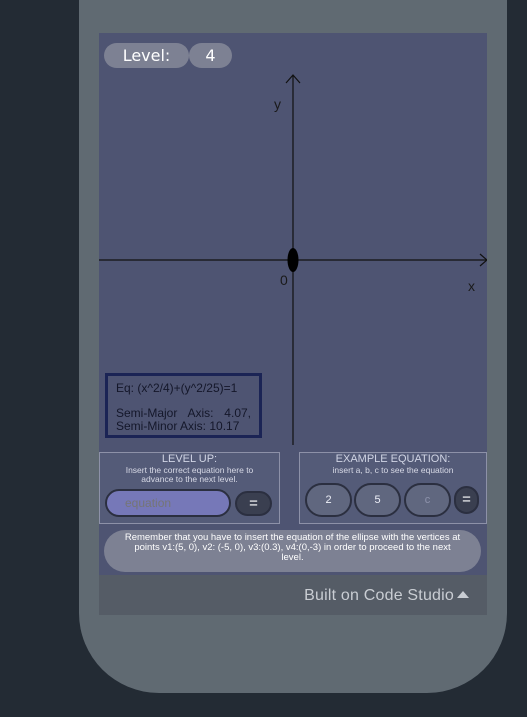  I want to click on level-value: 4, so click(210, 55).